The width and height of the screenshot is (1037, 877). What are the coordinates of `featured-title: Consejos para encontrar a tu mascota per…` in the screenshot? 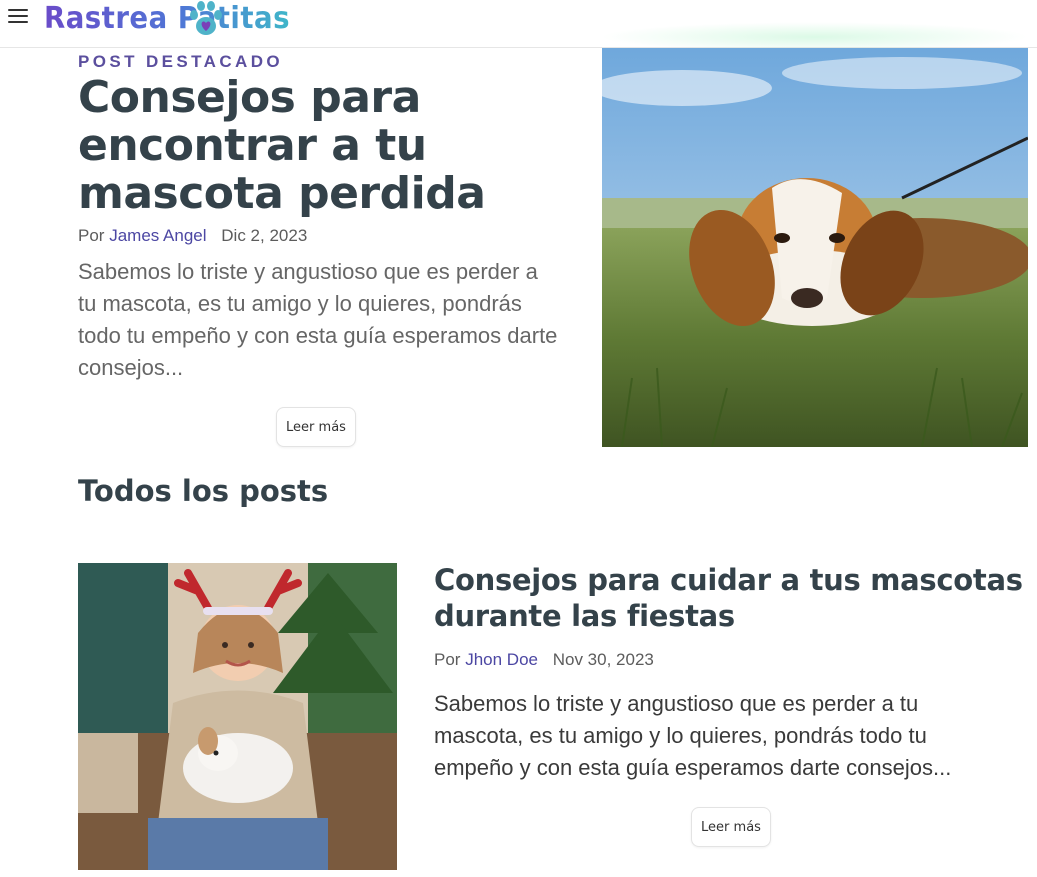 It's located at (328, 146).